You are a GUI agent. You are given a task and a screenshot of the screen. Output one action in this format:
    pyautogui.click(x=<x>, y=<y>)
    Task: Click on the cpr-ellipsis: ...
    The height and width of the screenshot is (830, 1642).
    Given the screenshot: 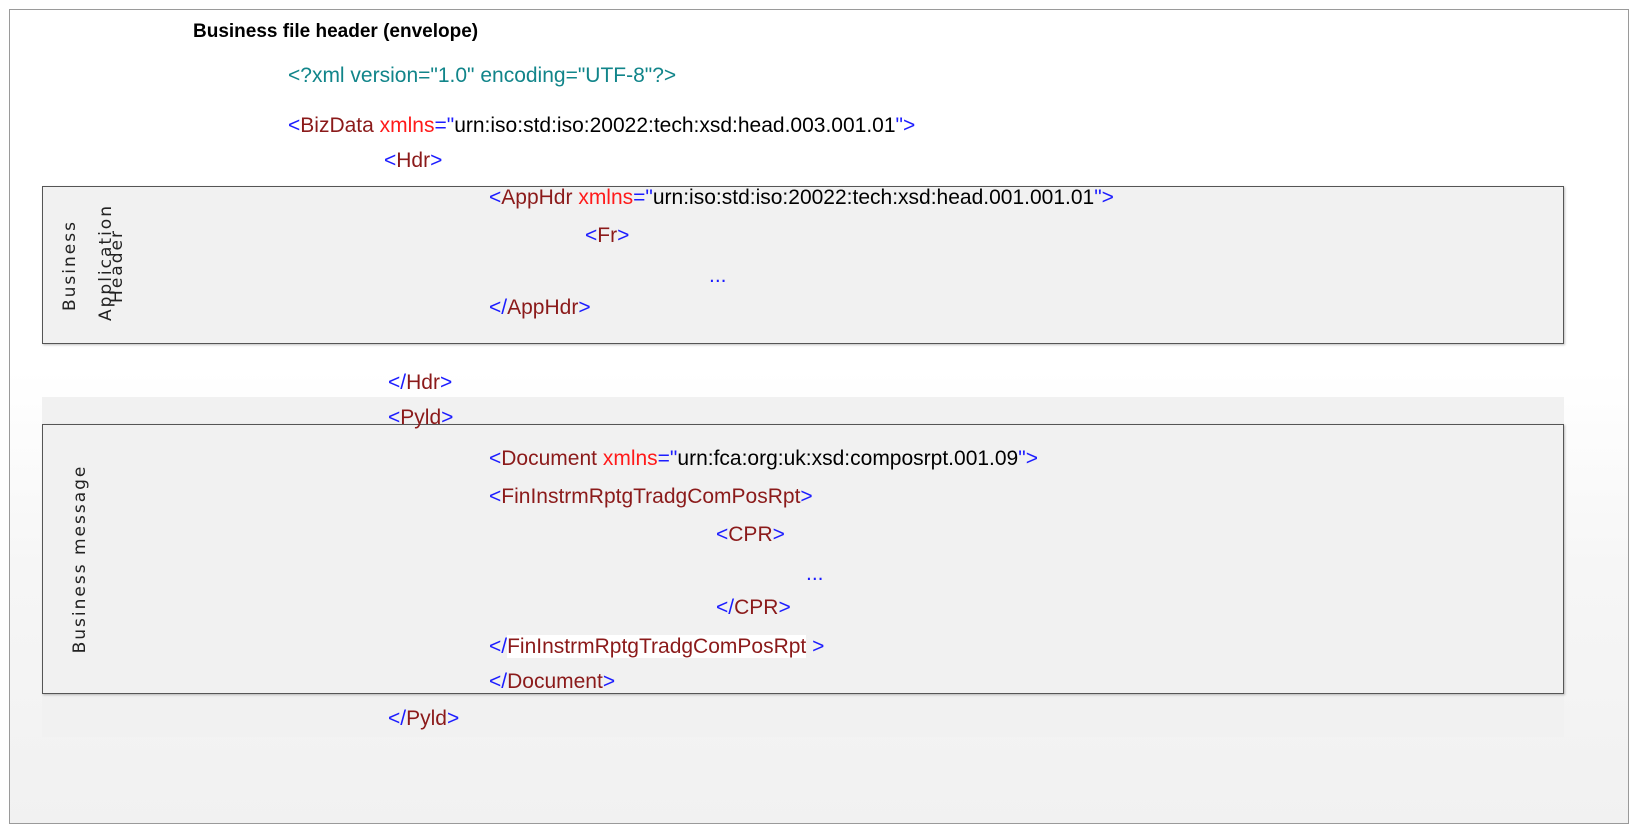 What is the action you would take?
    pyautogui.click(x=815, y=574)
    